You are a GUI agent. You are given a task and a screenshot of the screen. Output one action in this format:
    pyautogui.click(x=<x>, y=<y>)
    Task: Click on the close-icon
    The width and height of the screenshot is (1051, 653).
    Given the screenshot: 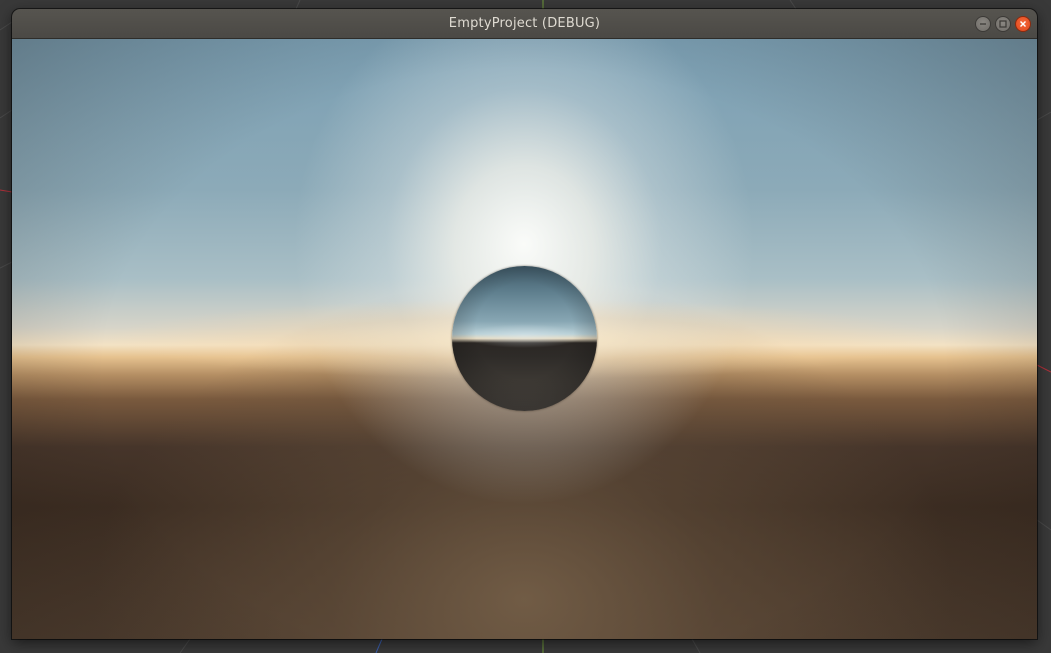 What is the action you would take?
    pyautogui.click(x=1023, y=24)
    